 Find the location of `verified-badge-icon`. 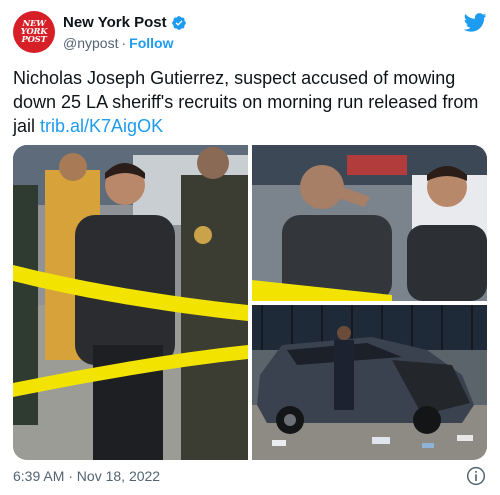

verified-badge-icon is located at coordinates (178, 22).